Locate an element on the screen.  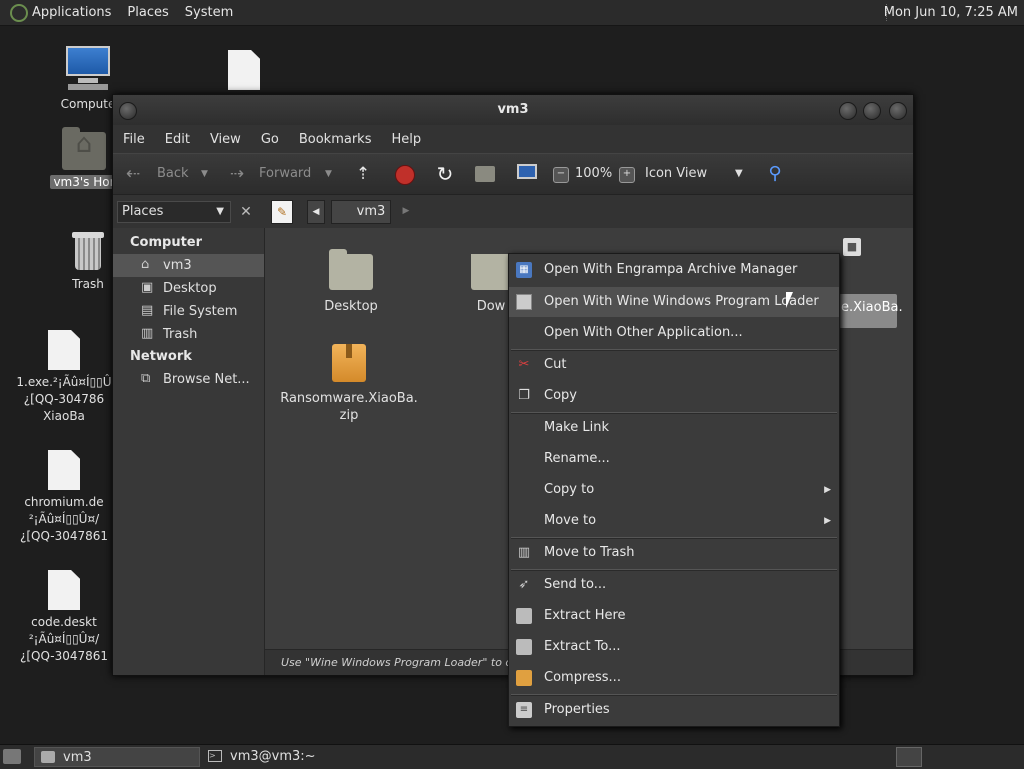
stop-icon is located at coordinates (405, 175).